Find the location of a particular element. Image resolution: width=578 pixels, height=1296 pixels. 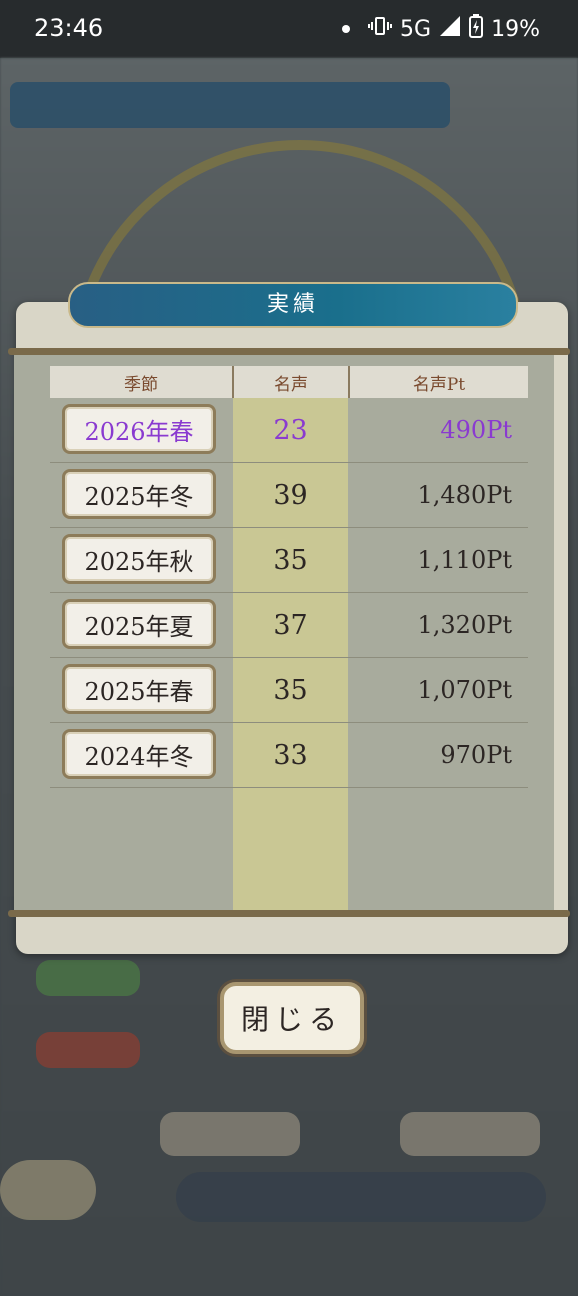

fame-pt-value: 1,320Pt is located at coordinates (465, 625).